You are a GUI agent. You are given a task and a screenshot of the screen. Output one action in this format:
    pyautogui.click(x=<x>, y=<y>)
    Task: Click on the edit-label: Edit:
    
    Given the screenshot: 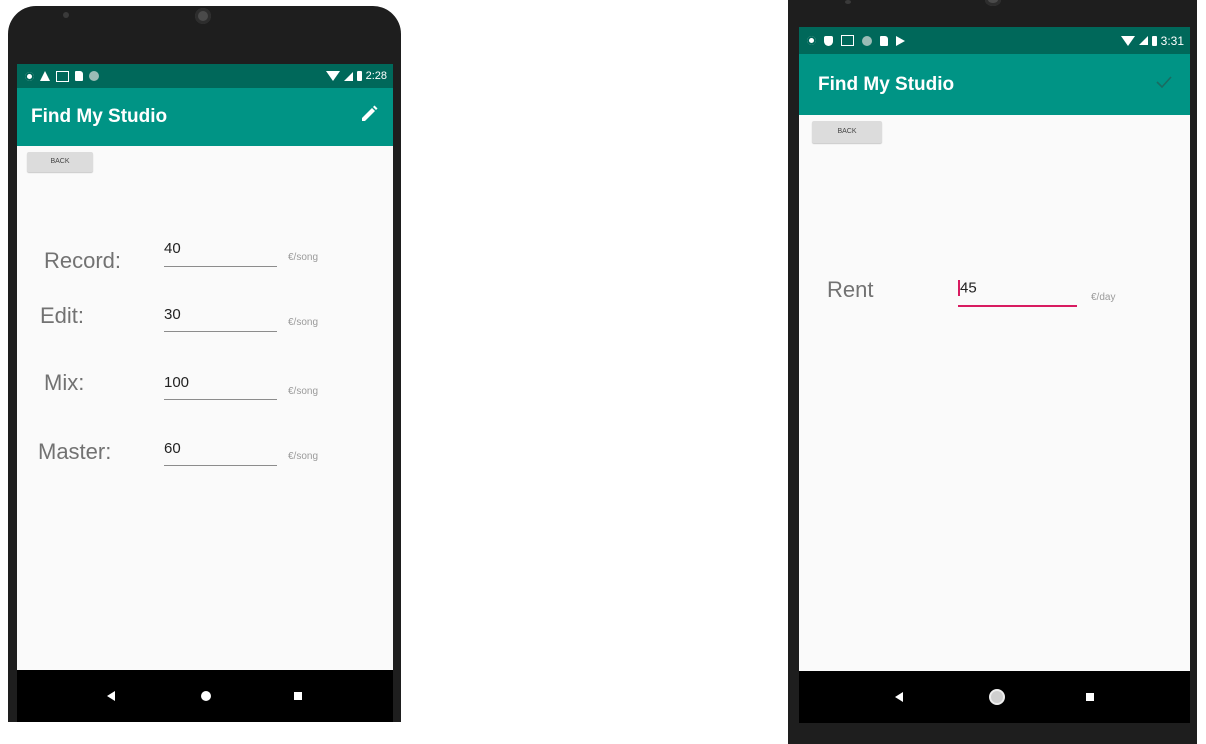 What is the action you would take?
    pyautogui.click(x=62, y=315)
    